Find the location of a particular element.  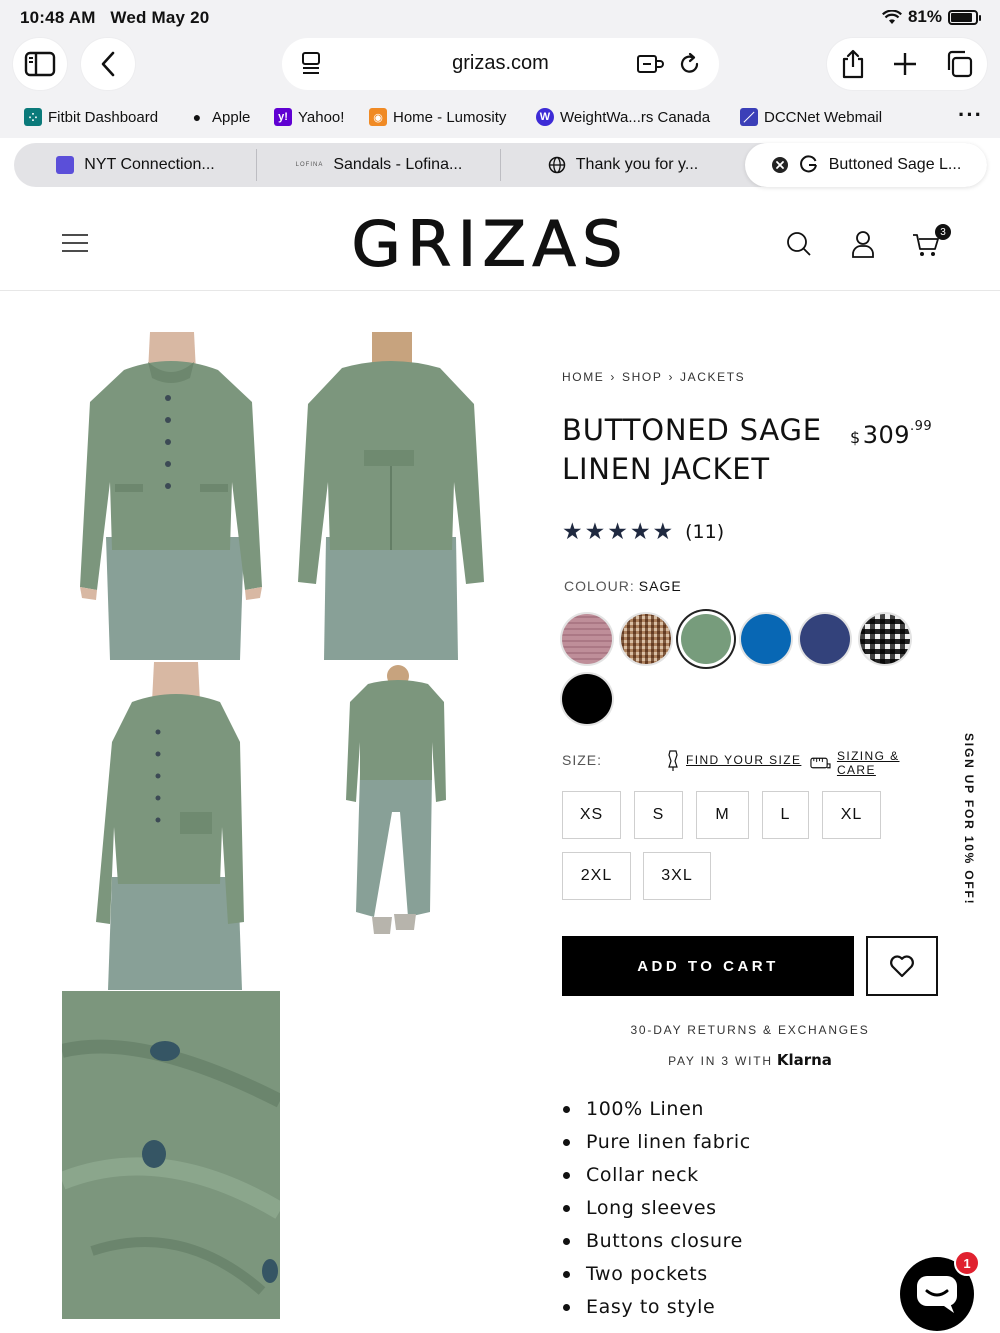

nyt-games-icon is located at coordinates (65, 165).